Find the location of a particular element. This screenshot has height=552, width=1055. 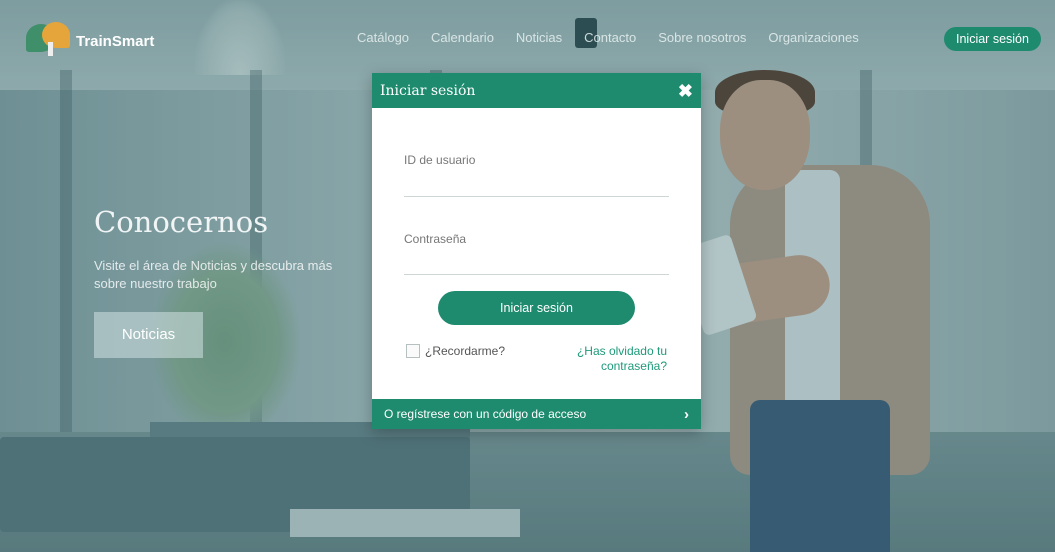

remember-label: ¿Recordarme? is located at coordinates (465, 351).